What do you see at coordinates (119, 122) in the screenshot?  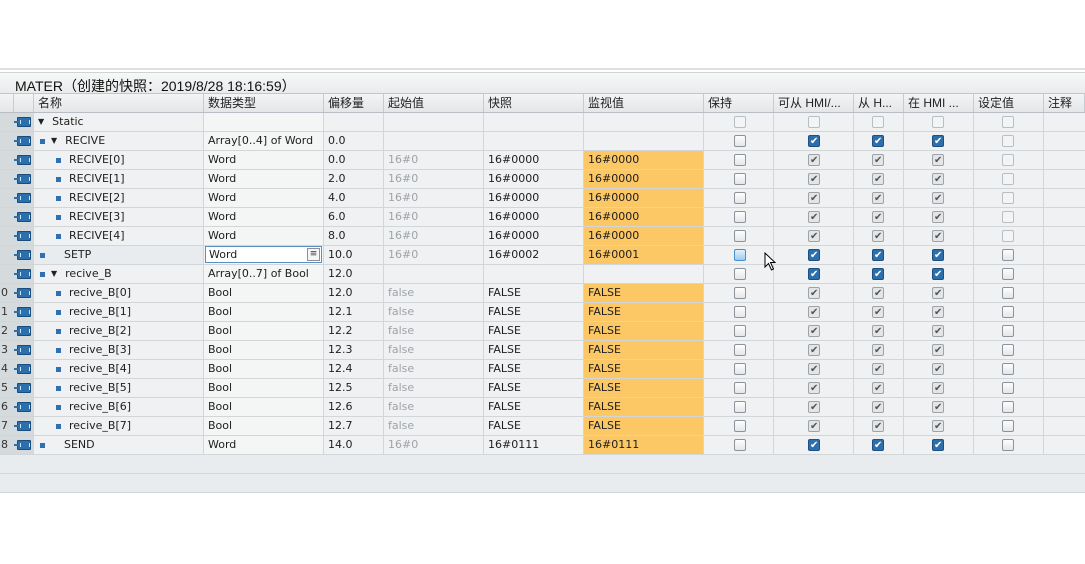 I see `name-cell: ▼ Static` at bounding box center [119, 122].